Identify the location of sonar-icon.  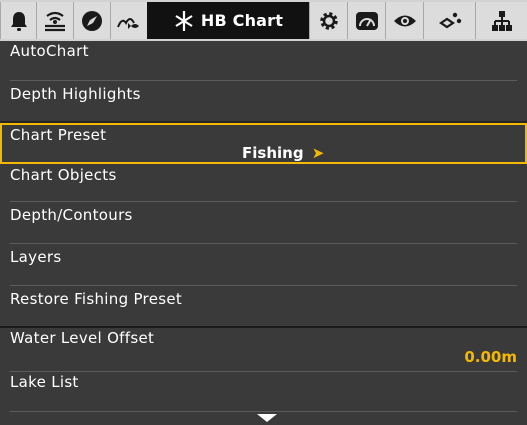
(55, 21).